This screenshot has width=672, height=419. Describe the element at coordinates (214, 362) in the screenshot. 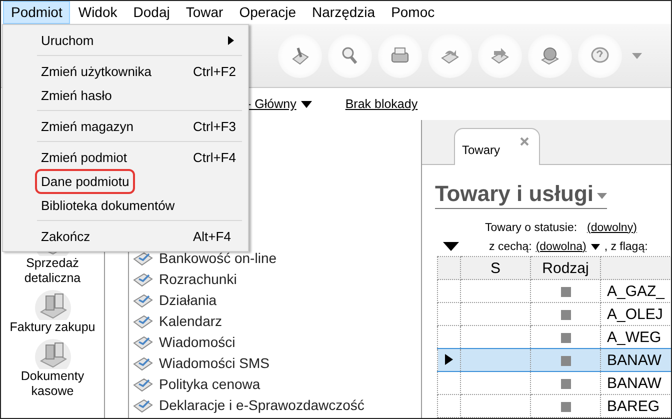

I see `nav-item: Wiadomości SMS` at that location.